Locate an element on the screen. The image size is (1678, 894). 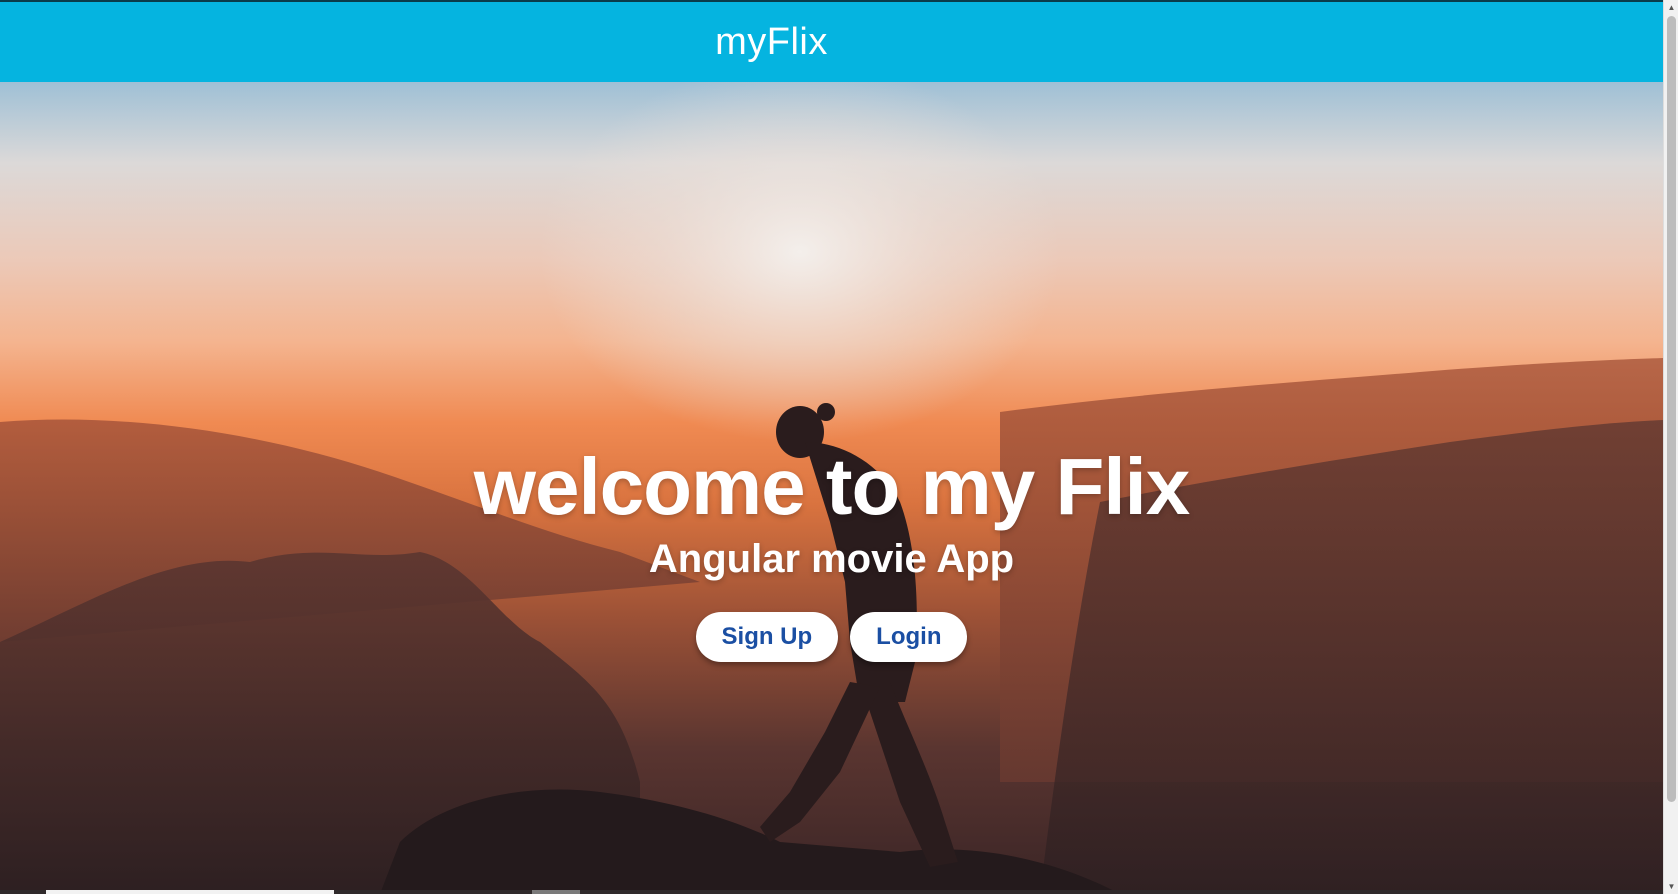
scrollbar-thumb is located at coordinates (1671, 409).